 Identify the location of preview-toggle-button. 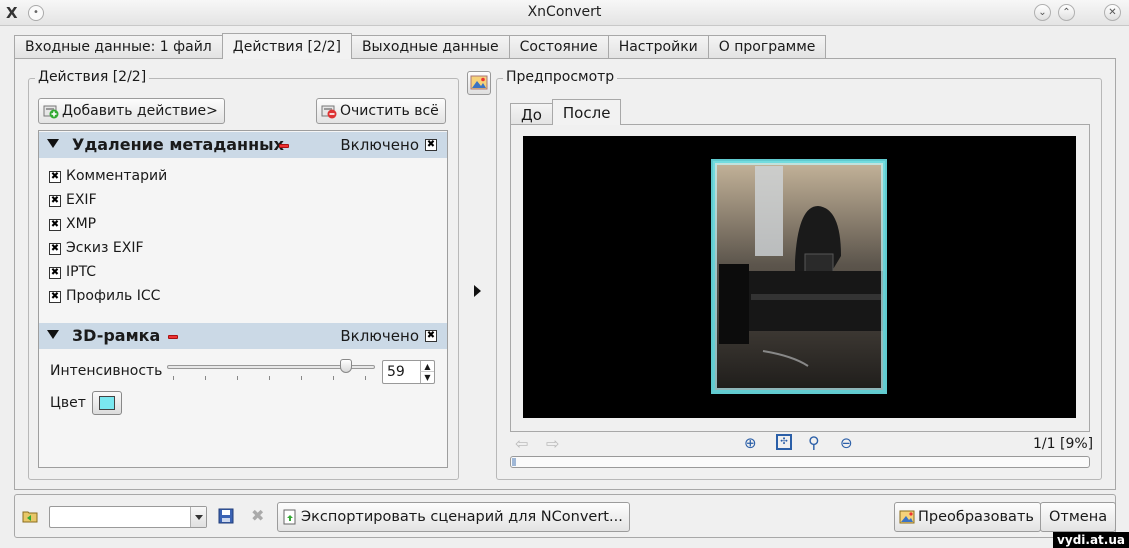
(479, 83).